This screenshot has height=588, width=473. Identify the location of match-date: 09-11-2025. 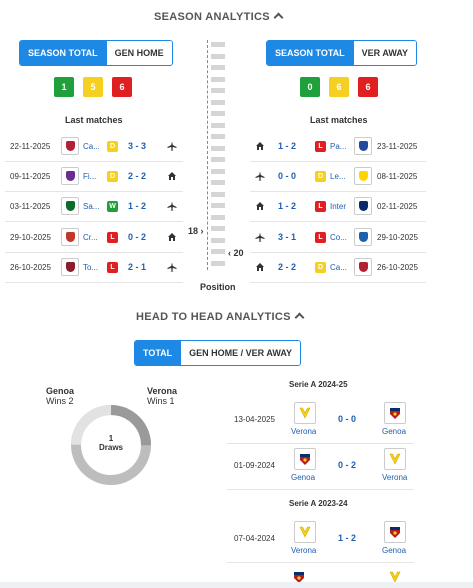
(30, 176).